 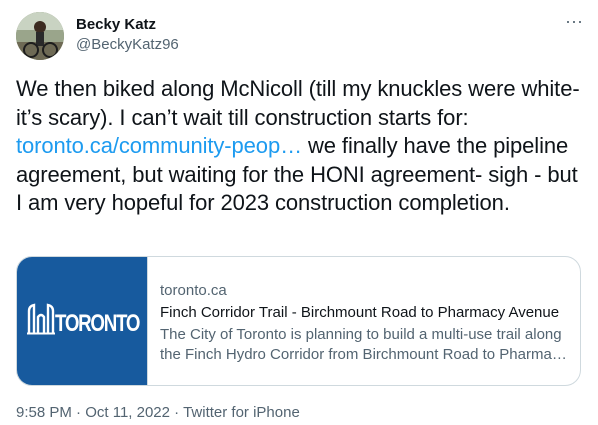 I want to click on tweet-time: 9:58 PM, so click(x=44, y=412).